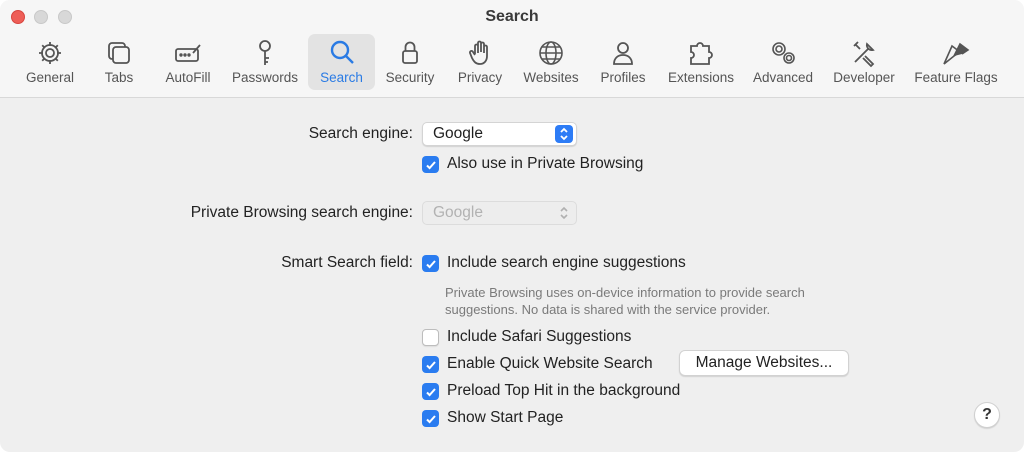 The height and width of the screenshot is (452, 1024). I want to click on tab-label: Passwords, so click(265, 77).